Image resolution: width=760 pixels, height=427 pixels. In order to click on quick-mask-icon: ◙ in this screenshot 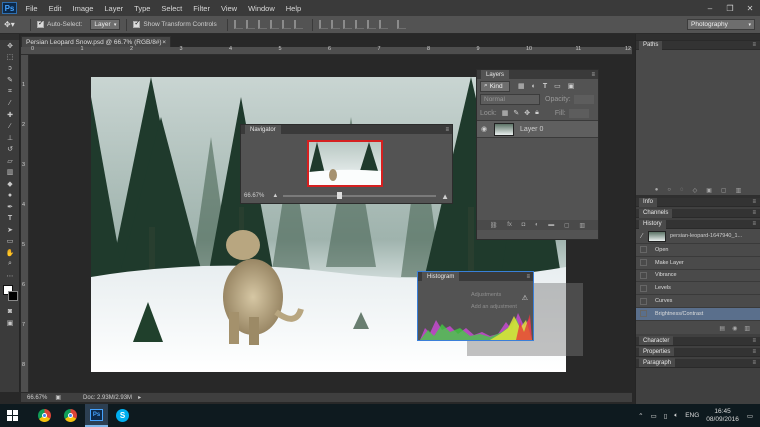, I will do `click(10, 312)`.